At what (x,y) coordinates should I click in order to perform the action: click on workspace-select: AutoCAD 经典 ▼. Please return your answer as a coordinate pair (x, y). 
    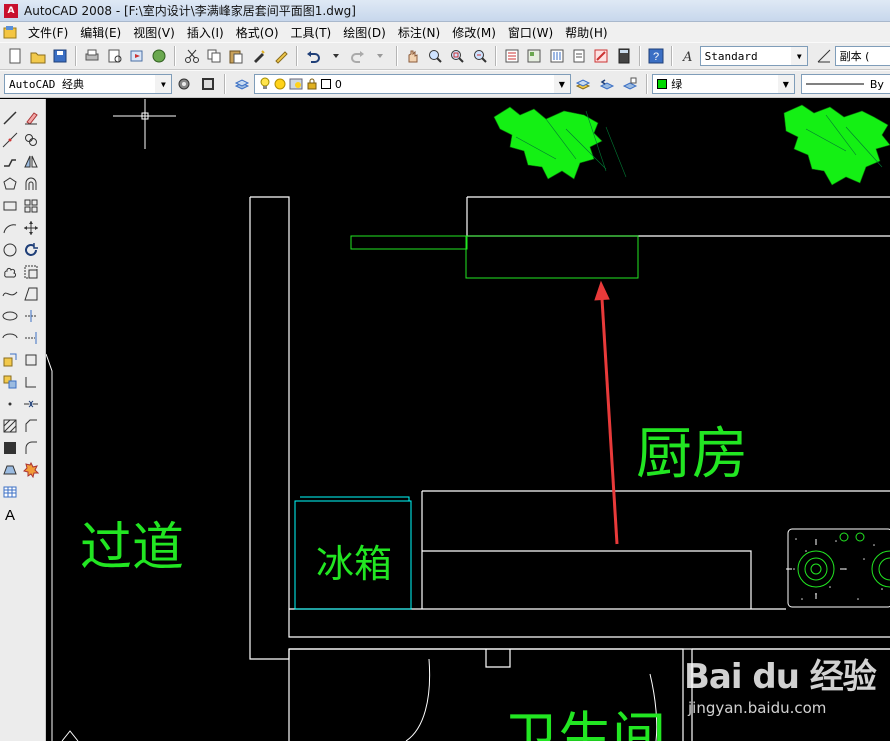
    Looking at the image, I should click on (88, 84).